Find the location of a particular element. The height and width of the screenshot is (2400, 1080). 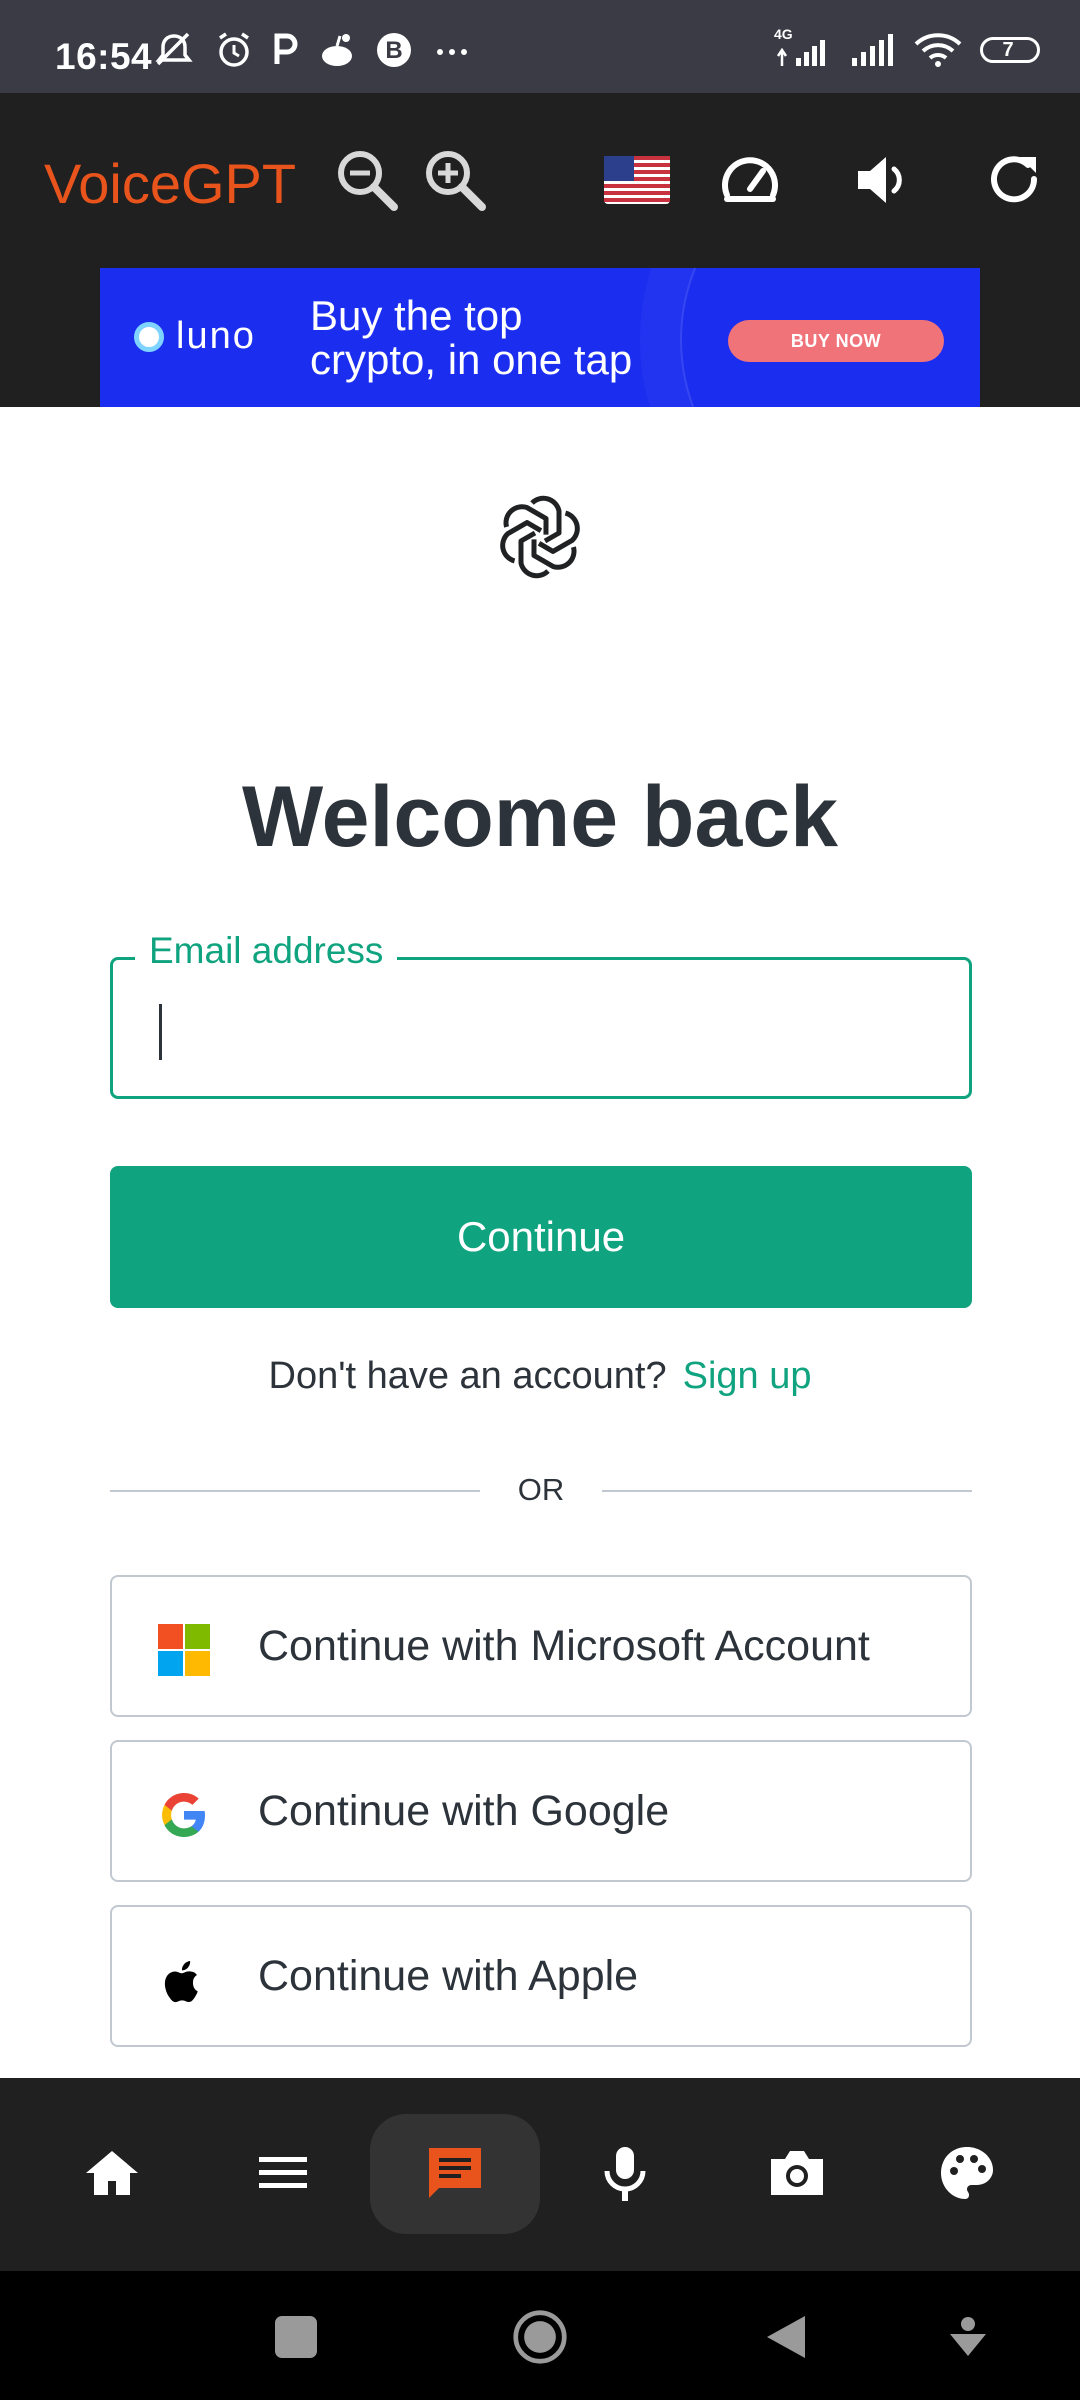

email-label: Email address is located at coordinates (266, 951).